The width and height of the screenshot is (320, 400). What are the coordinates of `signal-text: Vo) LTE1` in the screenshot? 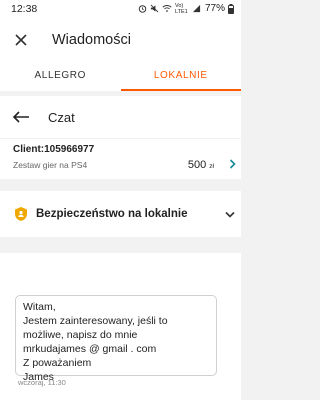 It's located at (181, 8).